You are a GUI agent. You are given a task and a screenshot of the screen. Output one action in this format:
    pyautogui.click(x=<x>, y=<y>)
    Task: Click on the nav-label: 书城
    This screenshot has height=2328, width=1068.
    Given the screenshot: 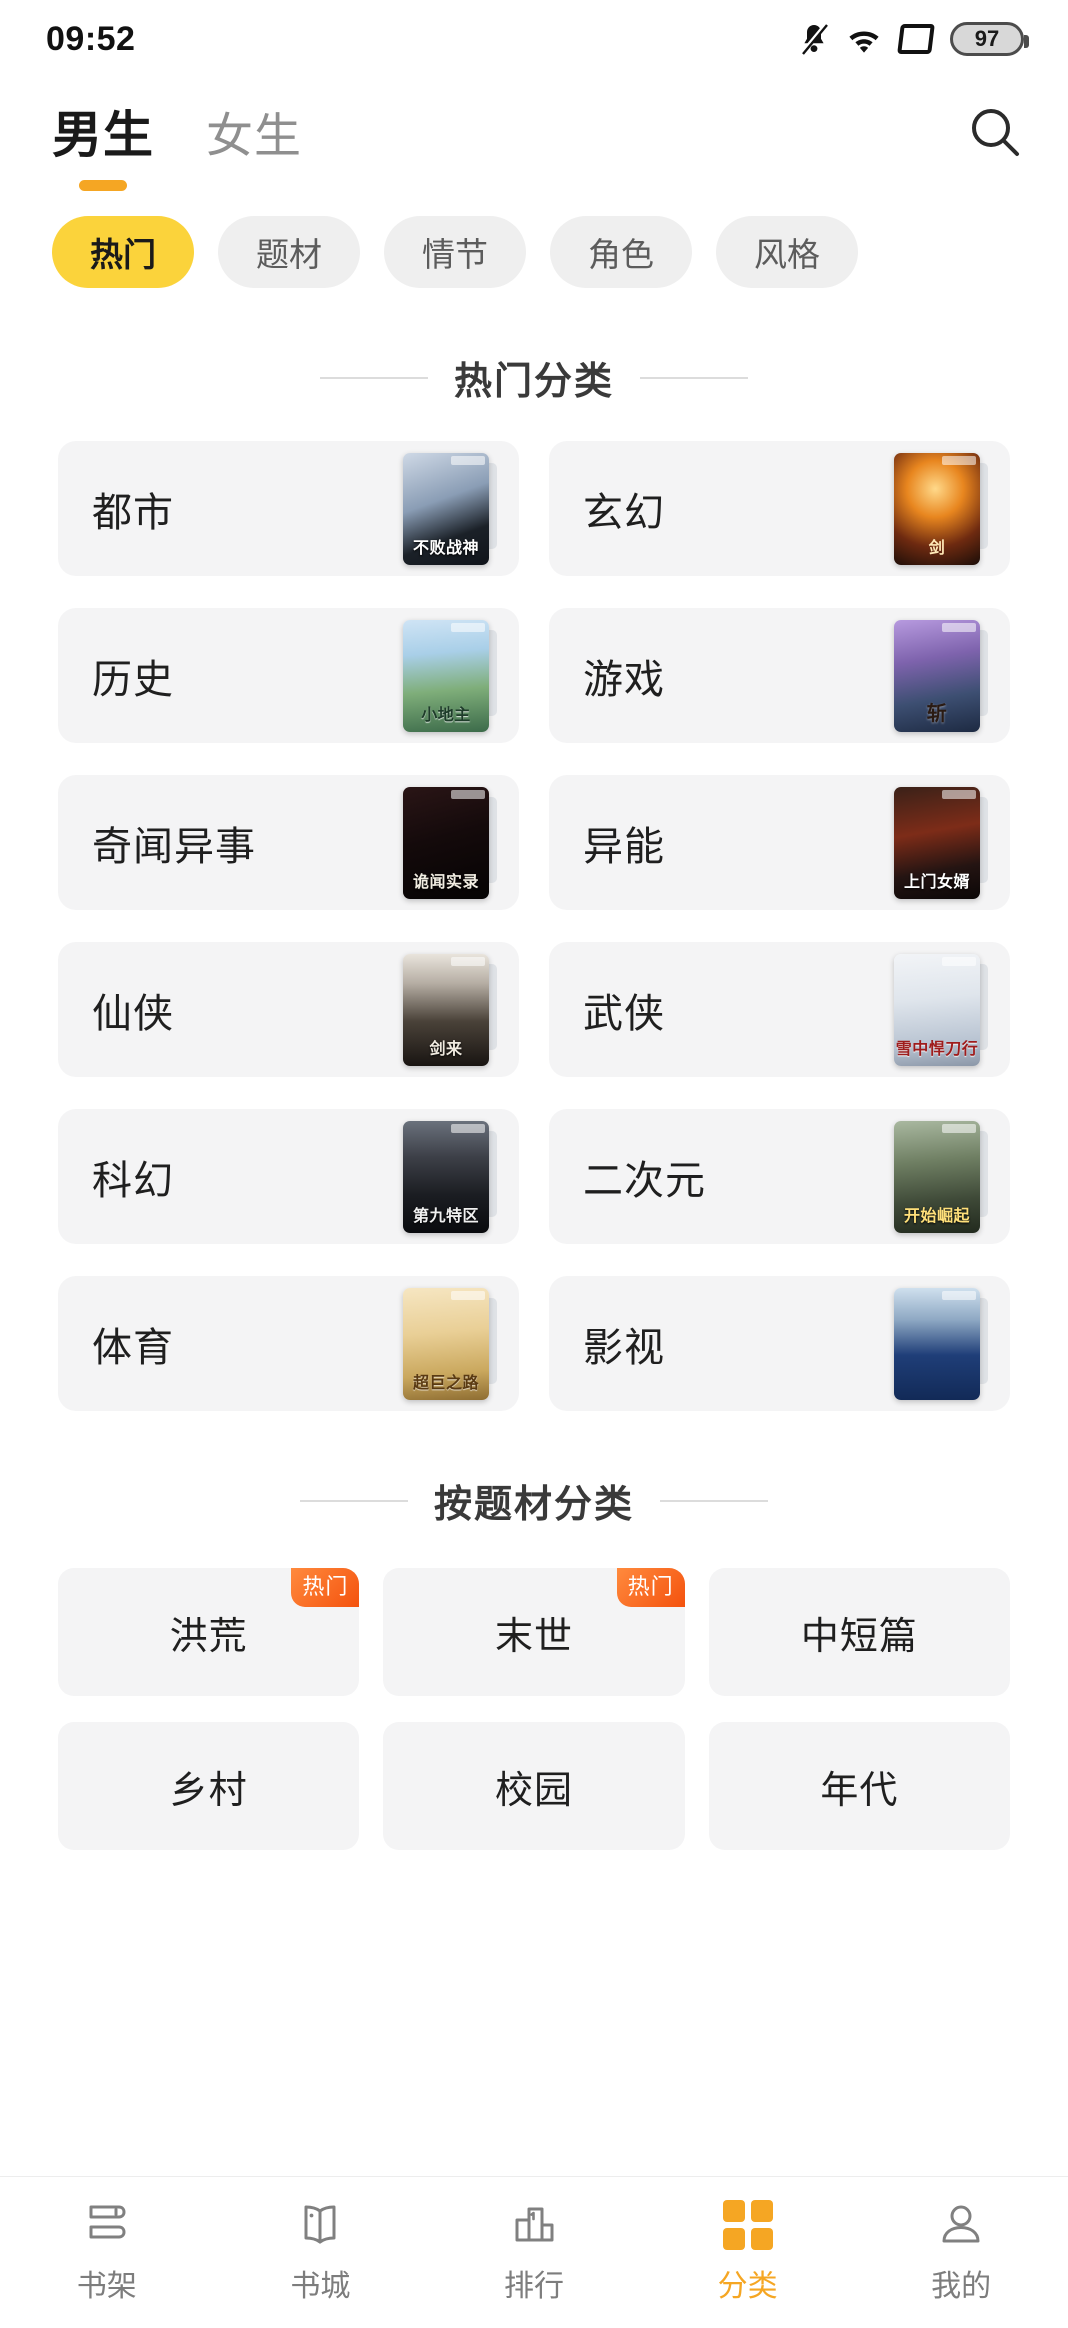 What is the action you would take?
    pyautogui.click(x=320, y=2286)
    